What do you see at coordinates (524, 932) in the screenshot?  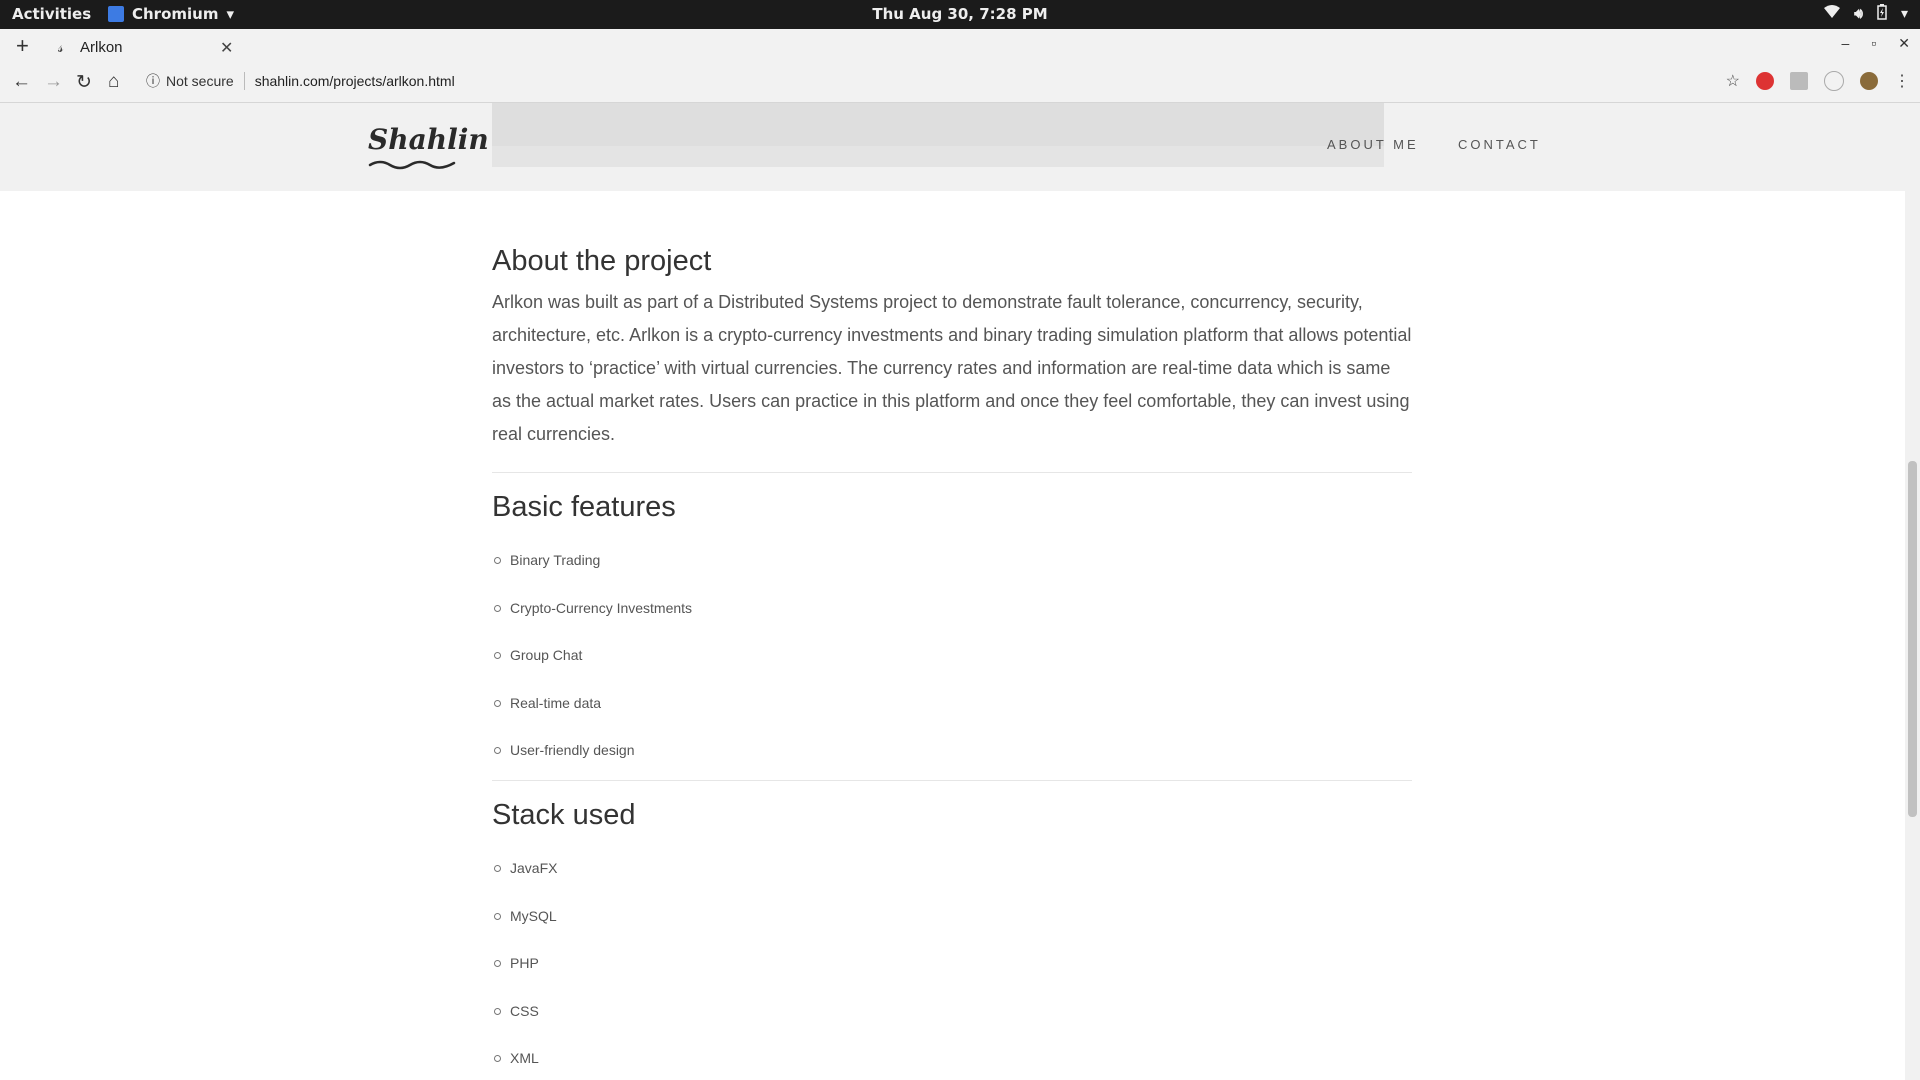 I see `list-item: MySQL` at bounding box center [524, 932].